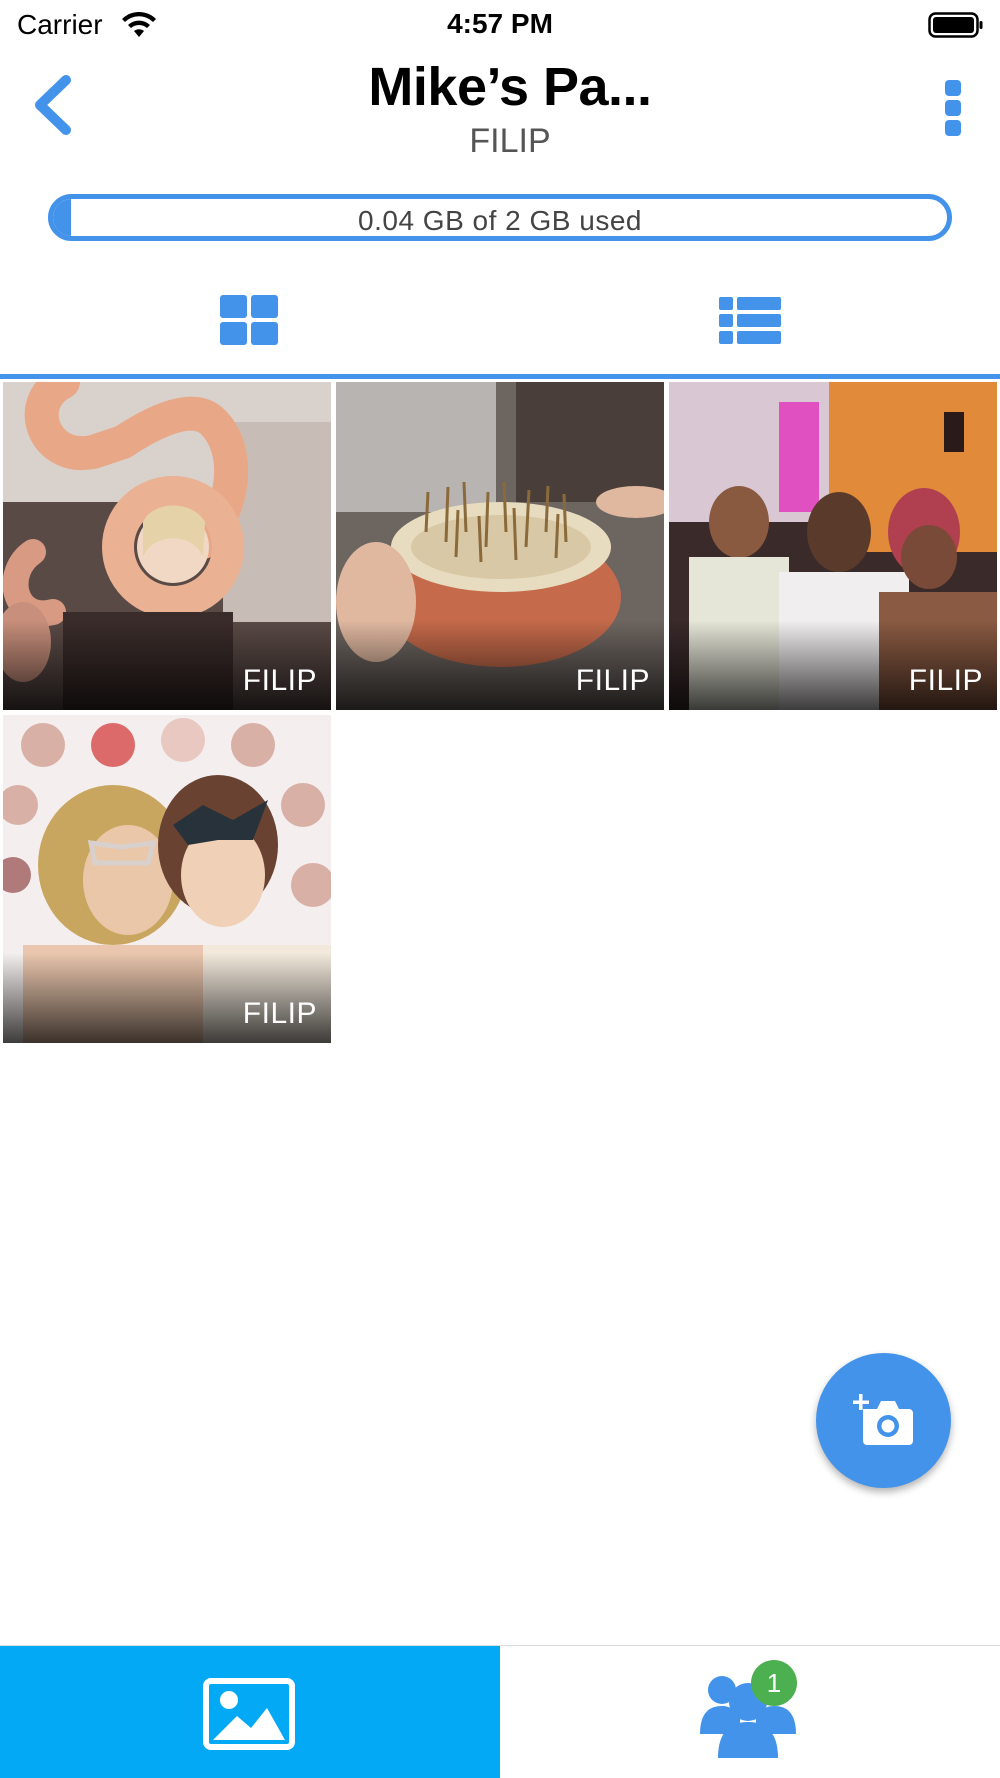 The width and height of the screenshot is (1000, 1778). I want to click on status-bar: Carrier 4:57 PM, so click(500, 25).